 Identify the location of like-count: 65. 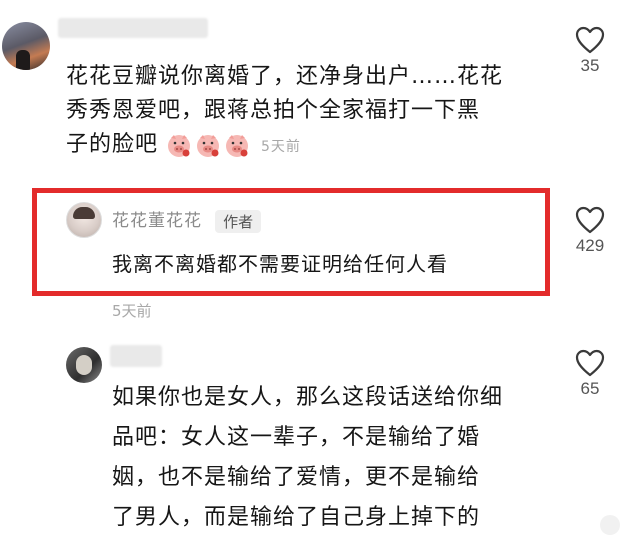
(590, 388).